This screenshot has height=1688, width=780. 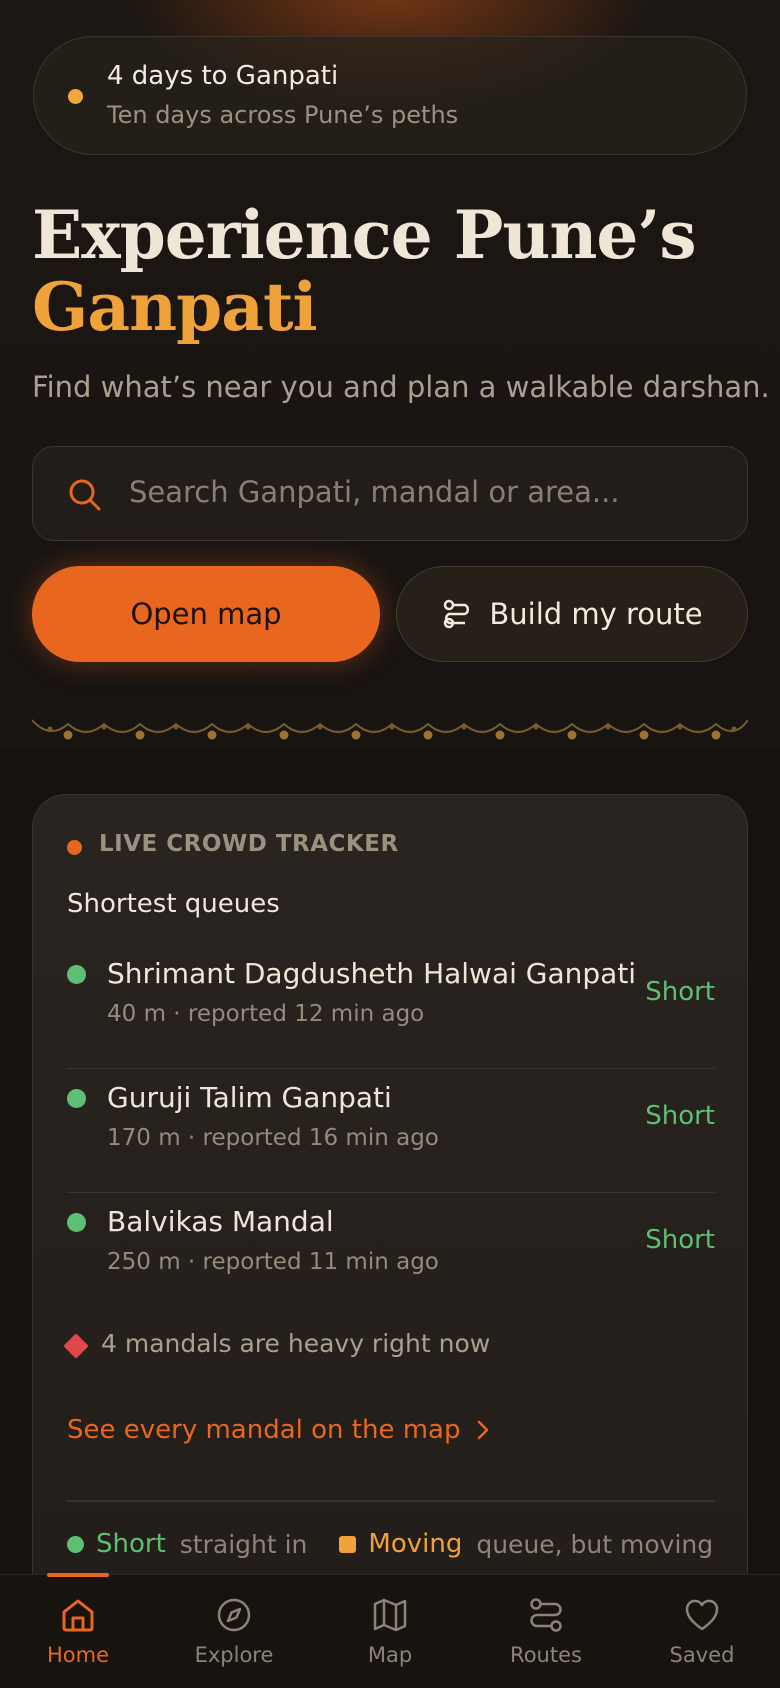 What do you see at coordinates (78, 1615) in the screenshot?
I see `home-icon` at bounding box center [78, 1615].